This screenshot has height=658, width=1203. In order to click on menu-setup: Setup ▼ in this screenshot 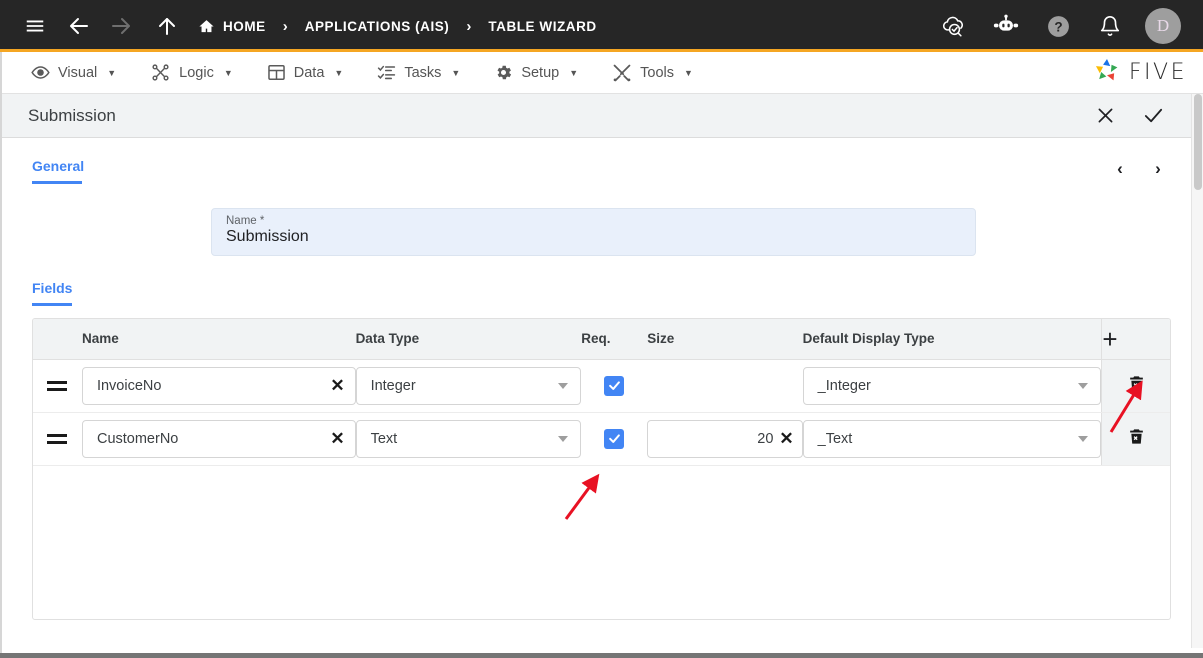, I will do `click(536, 72)`.